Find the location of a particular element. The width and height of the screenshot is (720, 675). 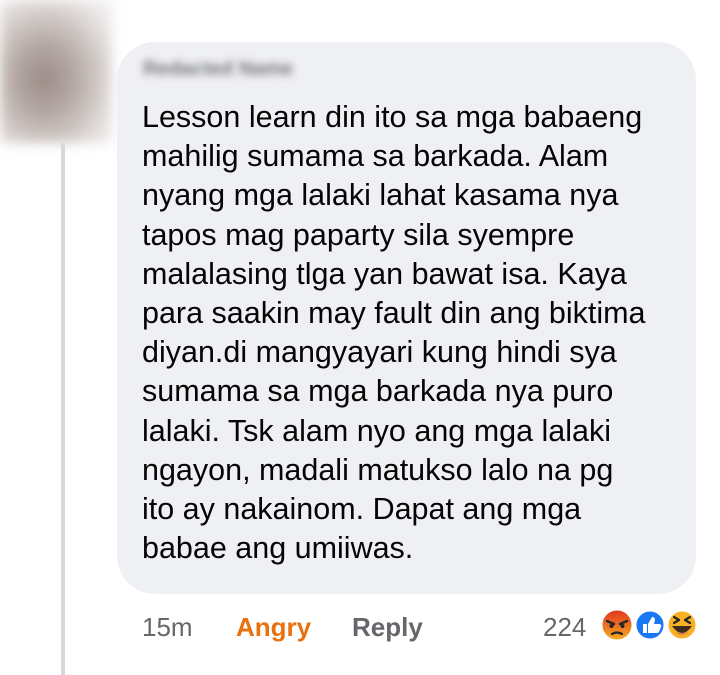

comment-timestamp: 15m is located at coordinates (167, 627).